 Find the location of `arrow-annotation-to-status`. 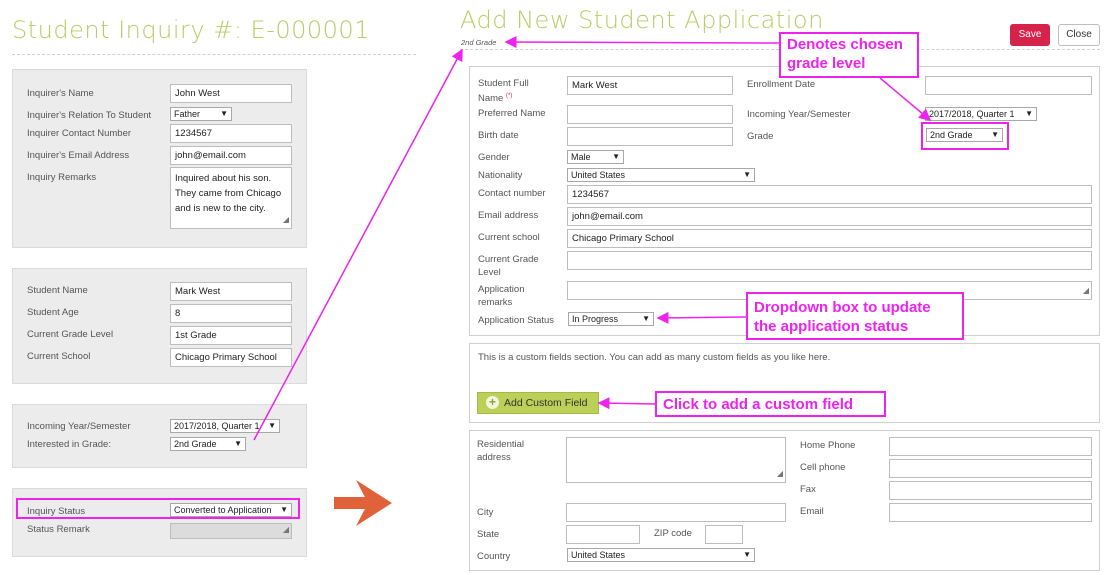

arrow-annotation-to-status is located at coordinates (701, 317).